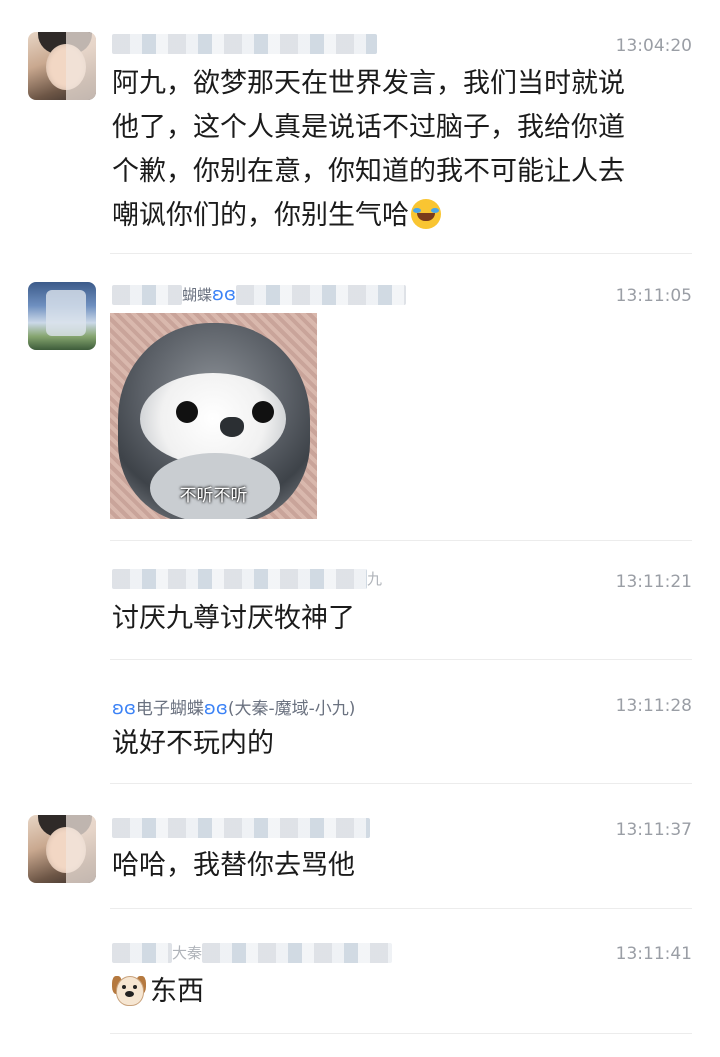 Image resolution: width=720 pixels, height=1057 pixels. I want to click on sender-name-redacted: 大秦, so click(252, 954).